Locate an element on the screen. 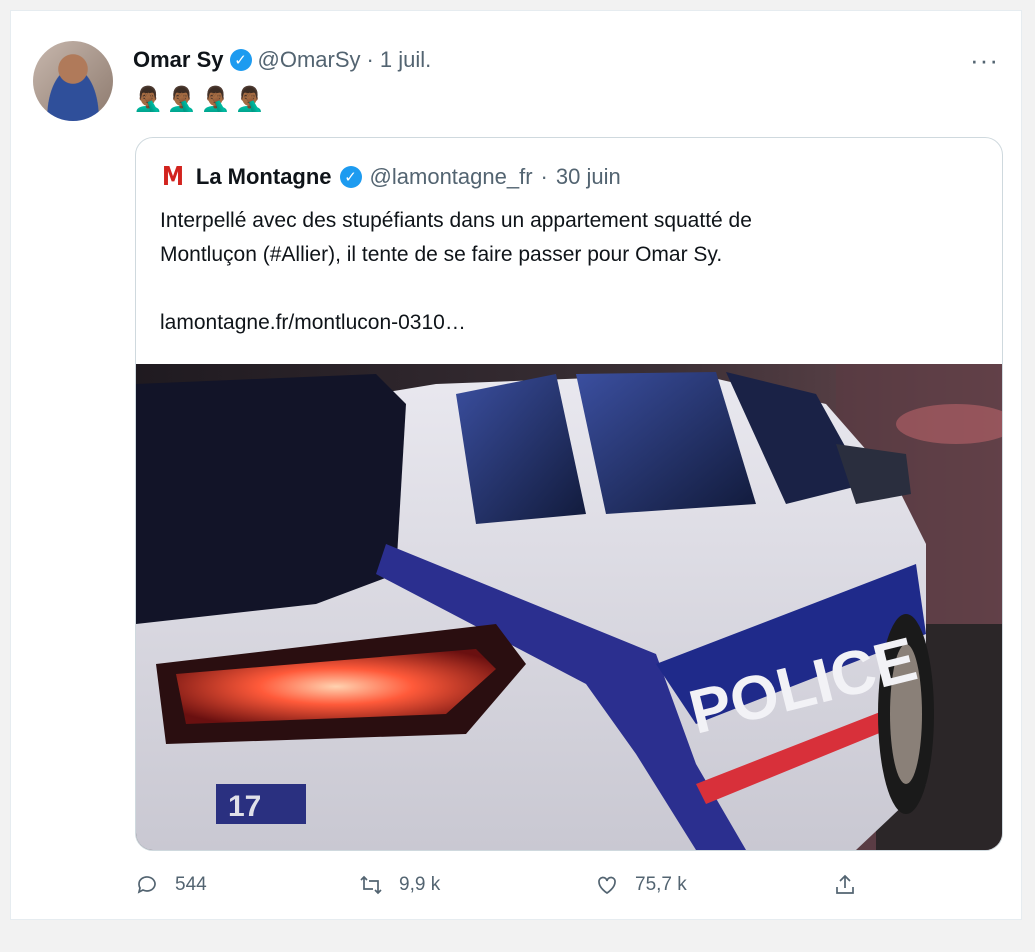 The width and height of the screenshot is (1035, 952). quoted-verified-badge-icon: ✓ is located at coordinates (350, 177).